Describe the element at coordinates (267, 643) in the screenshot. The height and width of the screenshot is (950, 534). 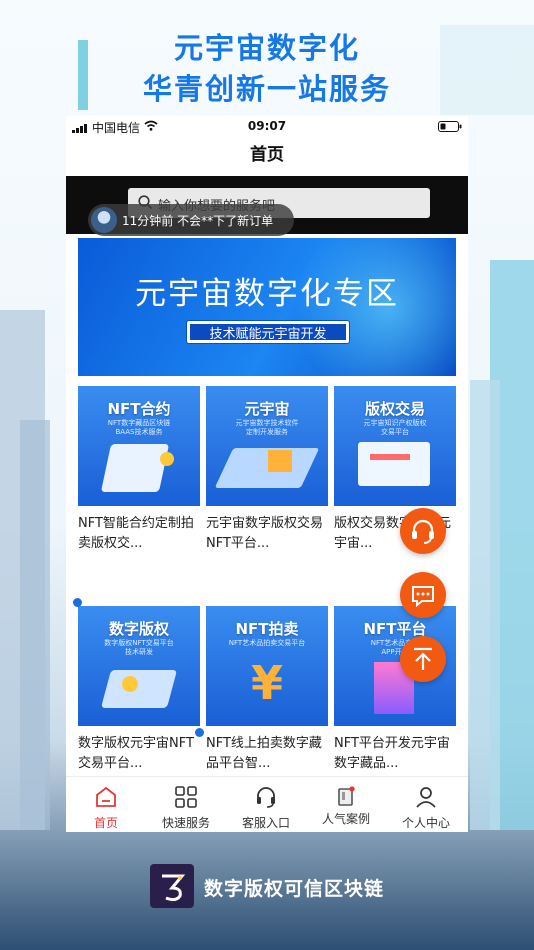
I see `card-image-subtitle: NFT艺术品拍卖交易平台` at that location.